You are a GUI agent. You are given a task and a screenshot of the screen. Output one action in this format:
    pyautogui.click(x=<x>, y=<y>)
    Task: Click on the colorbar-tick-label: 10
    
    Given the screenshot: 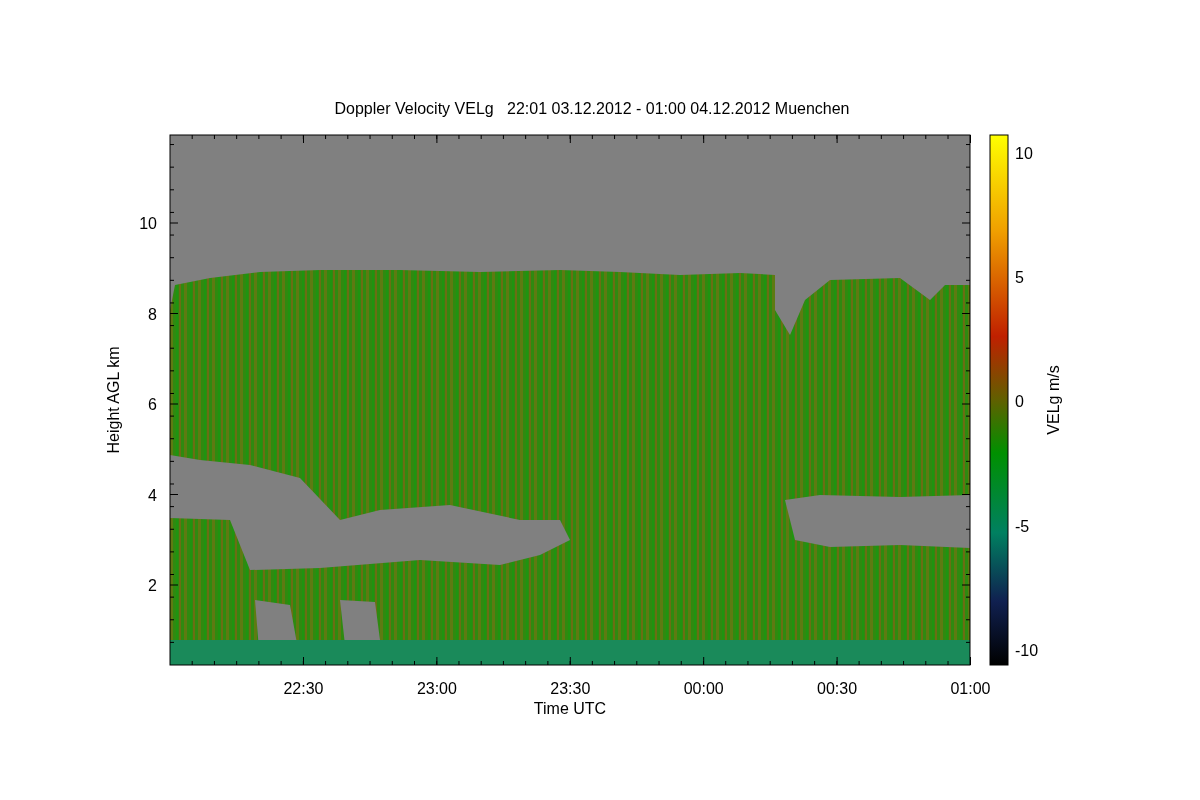 What is the action you would take?
    pyautogui.click(x=1024, y=153)
    